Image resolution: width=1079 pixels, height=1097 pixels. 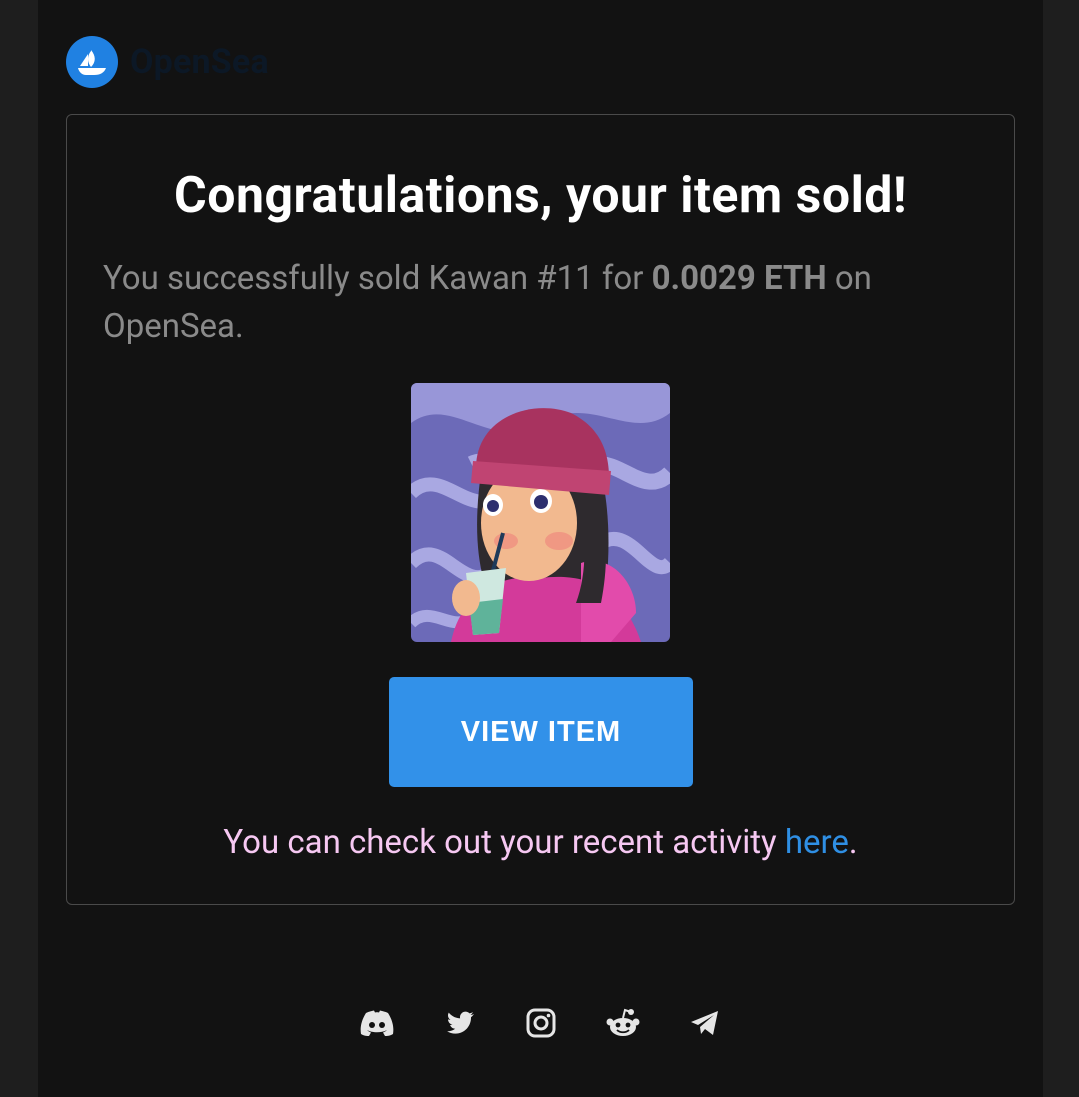 I want to click on discord-icon, so click(x=377, y=1023).